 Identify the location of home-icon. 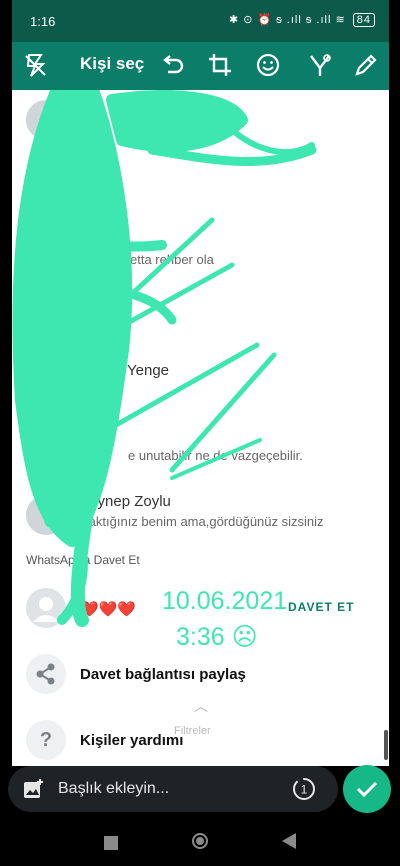
(200, 843).